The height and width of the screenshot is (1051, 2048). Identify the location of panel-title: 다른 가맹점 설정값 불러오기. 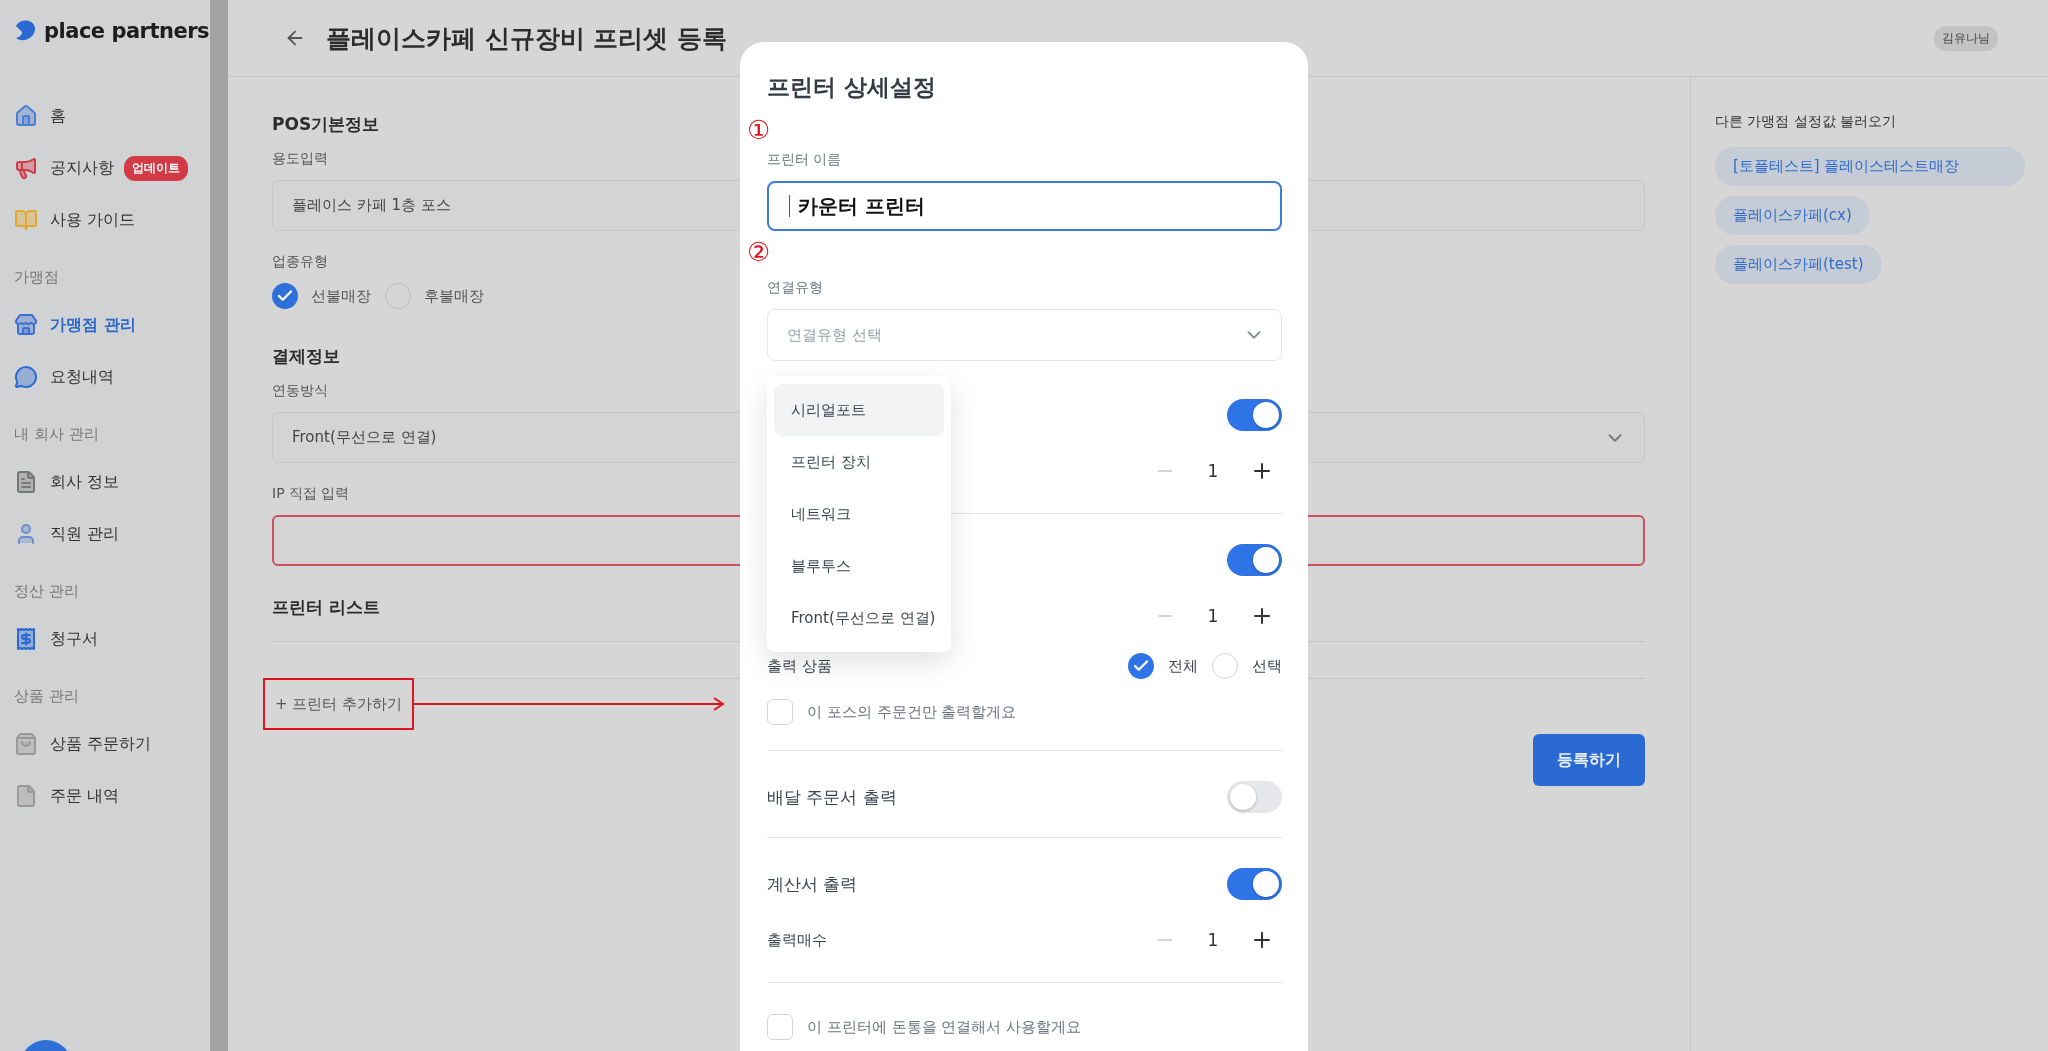
(1806, 122).